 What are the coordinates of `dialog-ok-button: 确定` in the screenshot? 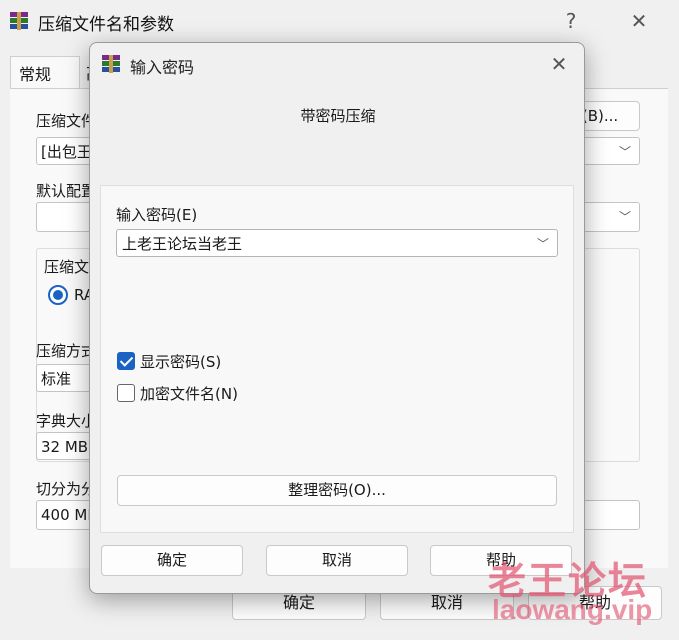 It's located at (172, 560).